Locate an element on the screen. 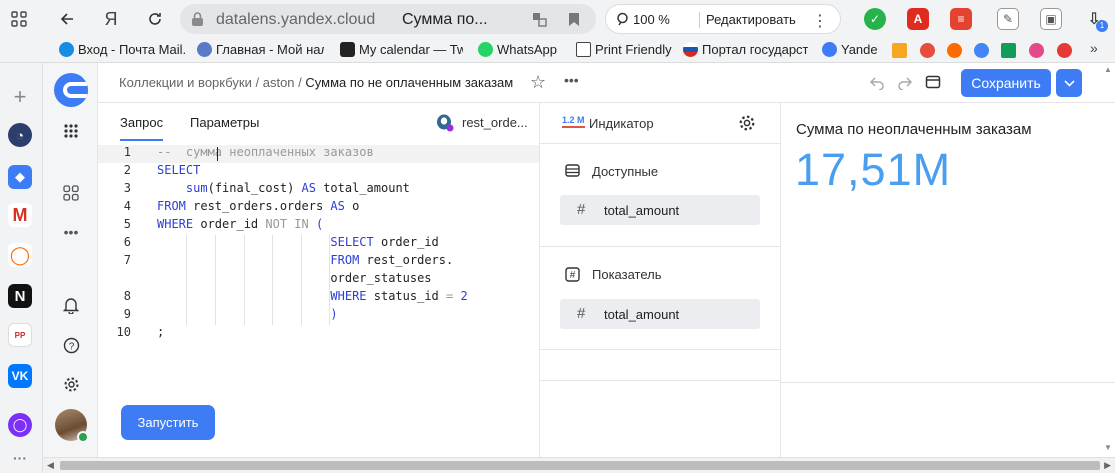  speed-dial-icon: ◔ is located at coordinates (20, 135).